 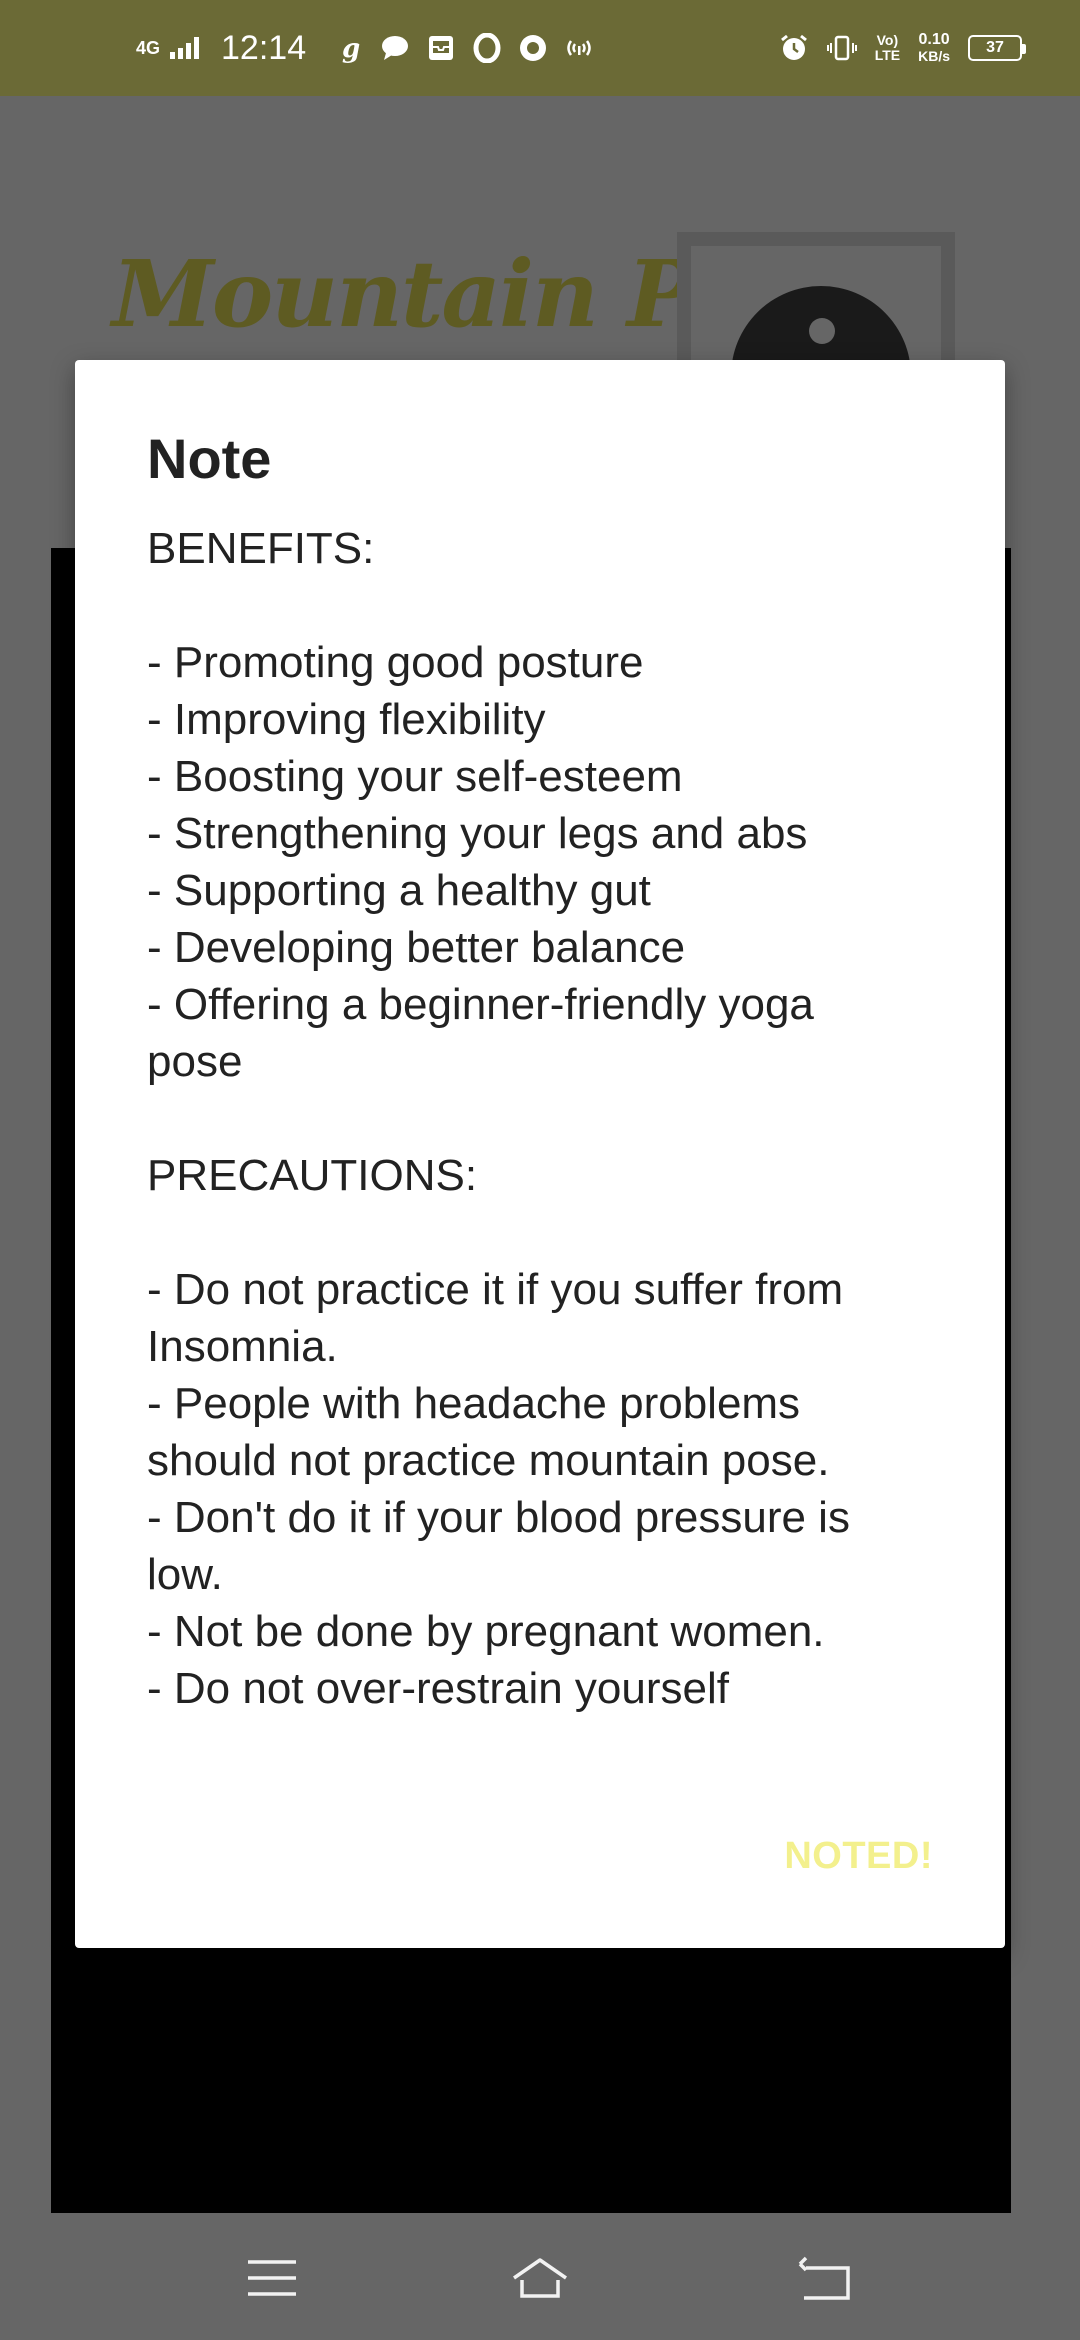 What do you see at coordinates (794, 48) in the screenshot?
I see `alarm-icon` at bounding box center [794, 48].